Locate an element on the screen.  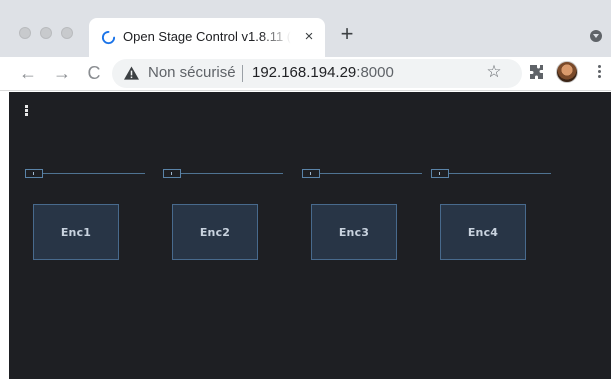
enc1-button: Enc1 is located at coordinates (76, 232).